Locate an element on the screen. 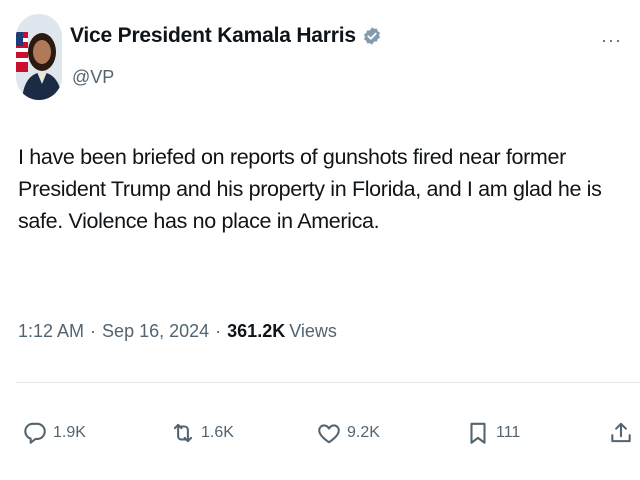  action-bar: 1.9K 1.6K 9.2K 111 is located at coordinates (320, 438).